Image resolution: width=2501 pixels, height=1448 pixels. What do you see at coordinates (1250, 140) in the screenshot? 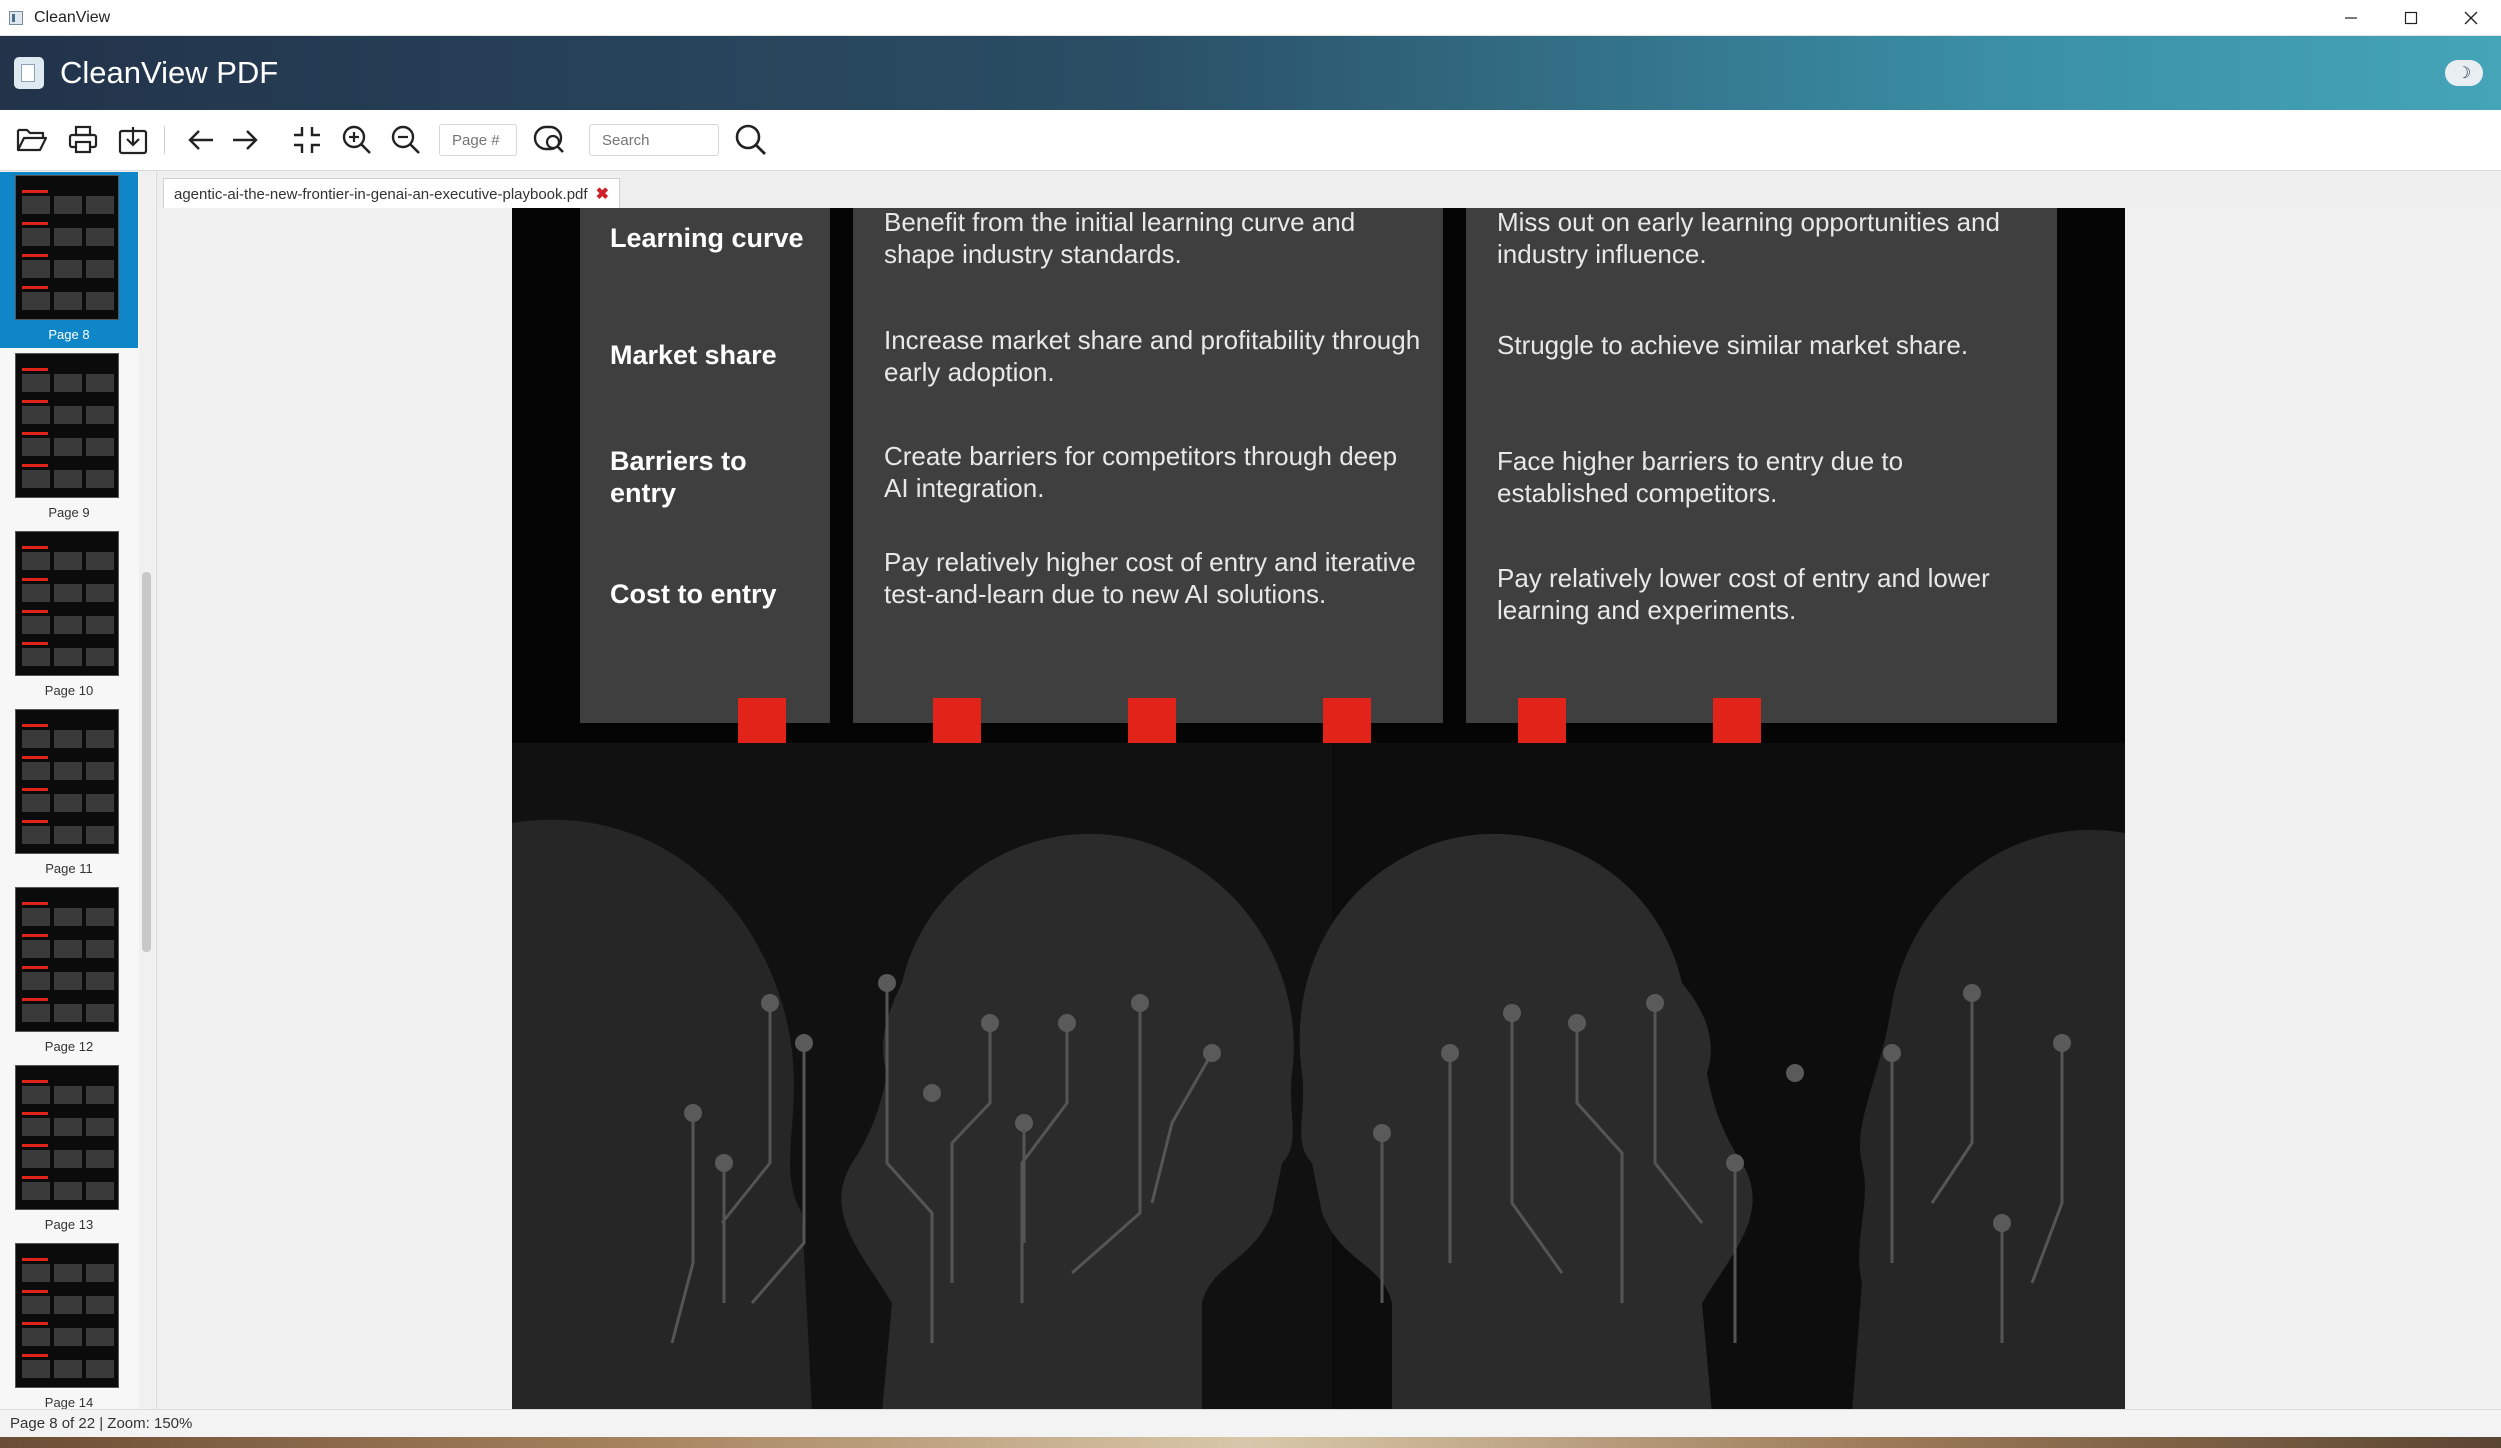
I see `toolbar` at bounding box center [1250, 140].